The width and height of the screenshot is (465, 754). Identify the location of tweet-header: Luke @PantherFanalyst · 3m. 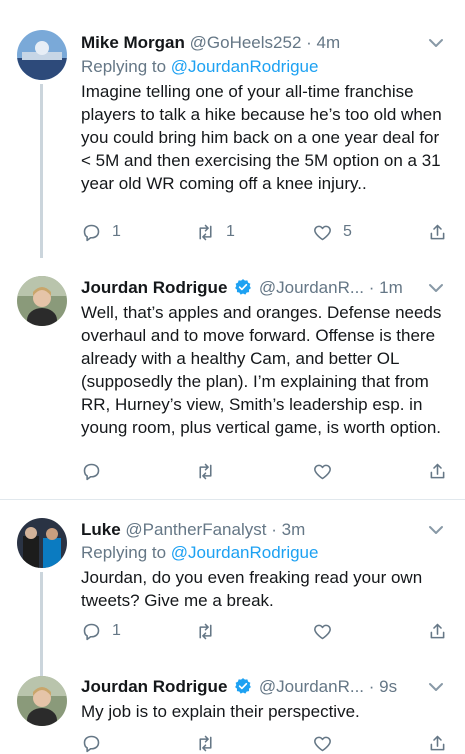
(193, 530).